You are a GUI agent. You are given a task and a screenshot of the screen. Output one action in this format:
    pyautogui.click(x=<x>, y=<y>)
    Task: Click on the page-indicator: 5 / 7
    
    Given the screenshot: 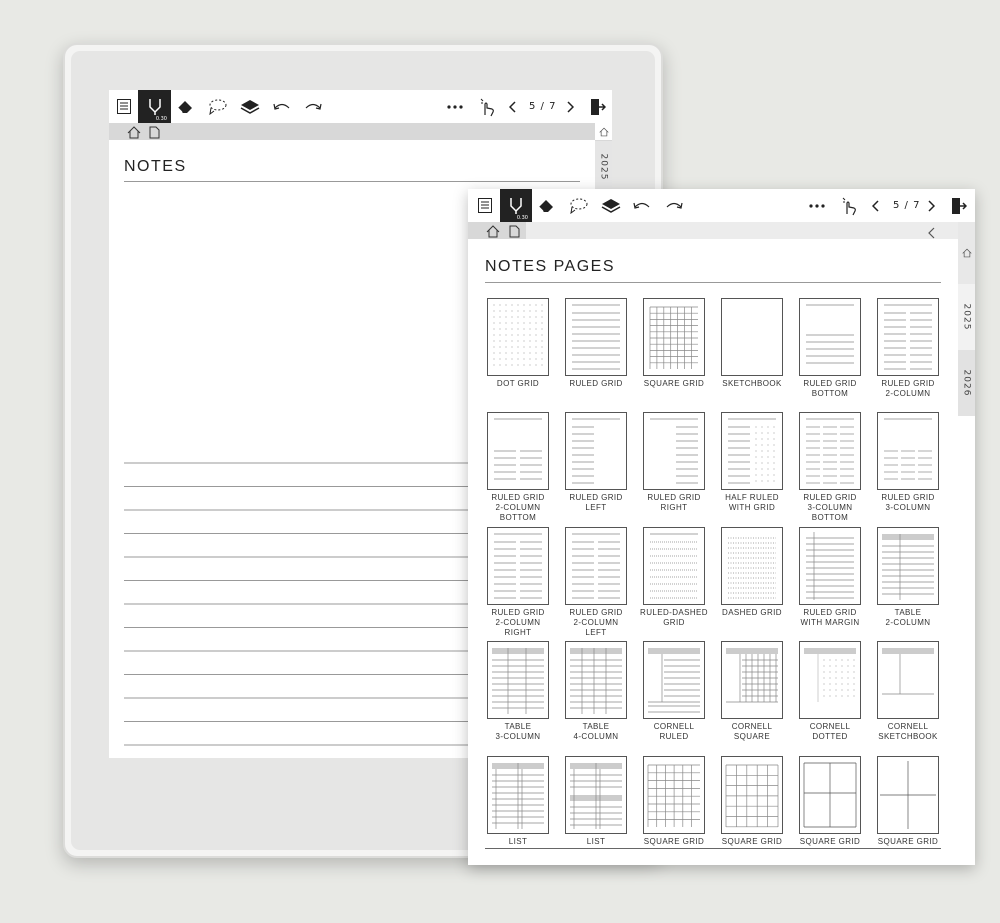 What is the action you would take?
    pyautogui.click(x=907, y=205)
    